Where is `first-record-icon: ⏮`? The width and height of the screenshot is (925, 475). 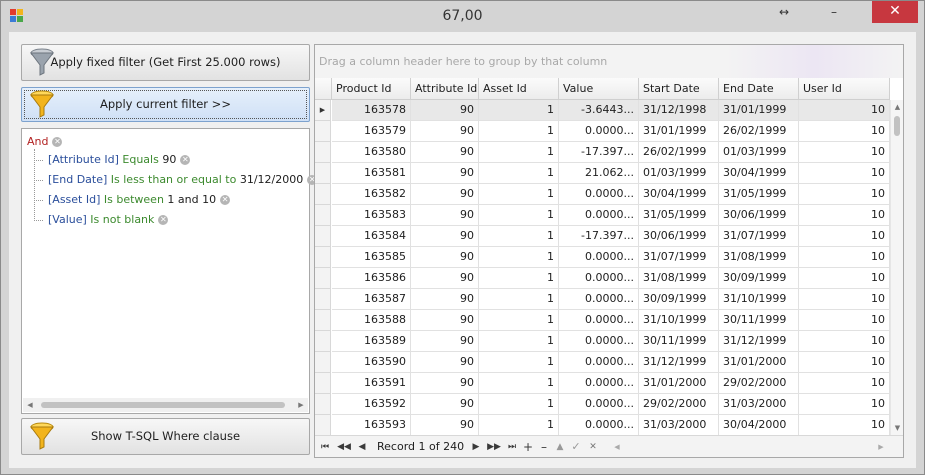
first-record-icon: ⏮ is located at coordinates (325, 447).